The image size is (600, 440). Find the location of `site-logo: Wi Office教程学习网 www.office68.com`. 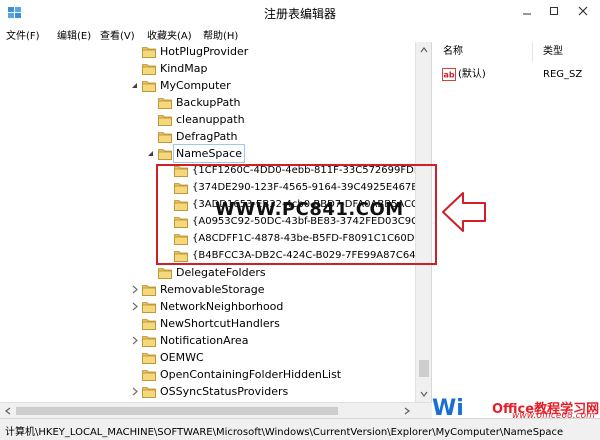

site-logo: Wi Office教程学习网 www.office68.com is located at coordinates (516, 408).